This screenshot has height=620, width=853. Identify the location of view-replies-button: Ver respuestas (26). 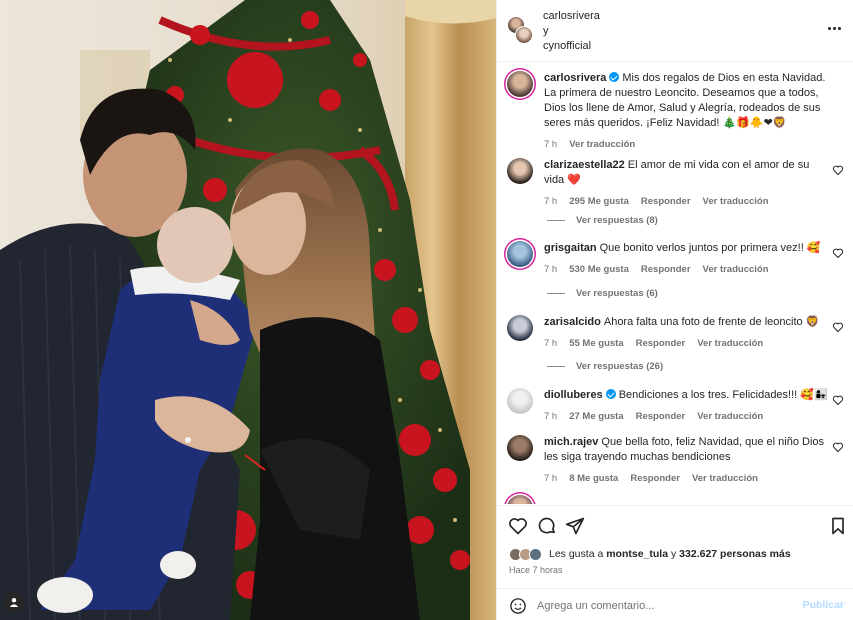
(605, 366).